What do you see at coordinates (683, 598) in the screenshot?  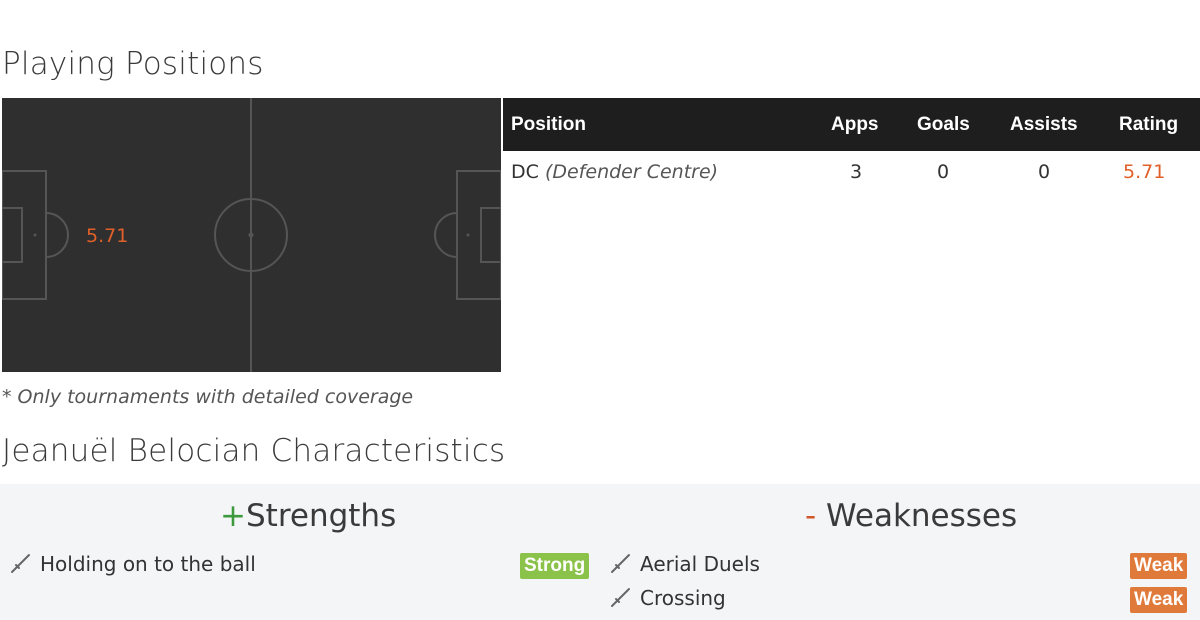 I see `weakness-label: Crossing` at bounding box center [683, 598].